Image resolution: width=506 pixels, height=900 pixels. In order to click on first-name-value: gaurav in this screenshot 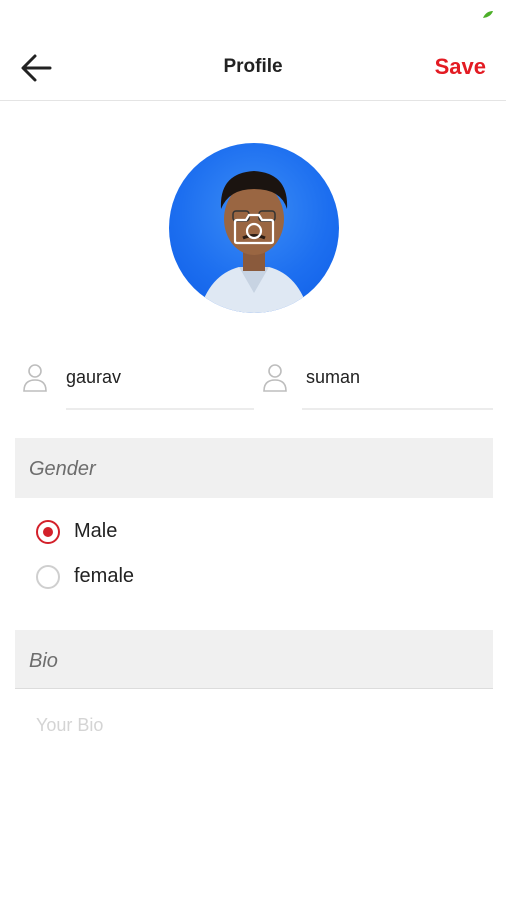, I will do `click(94, 377)`.